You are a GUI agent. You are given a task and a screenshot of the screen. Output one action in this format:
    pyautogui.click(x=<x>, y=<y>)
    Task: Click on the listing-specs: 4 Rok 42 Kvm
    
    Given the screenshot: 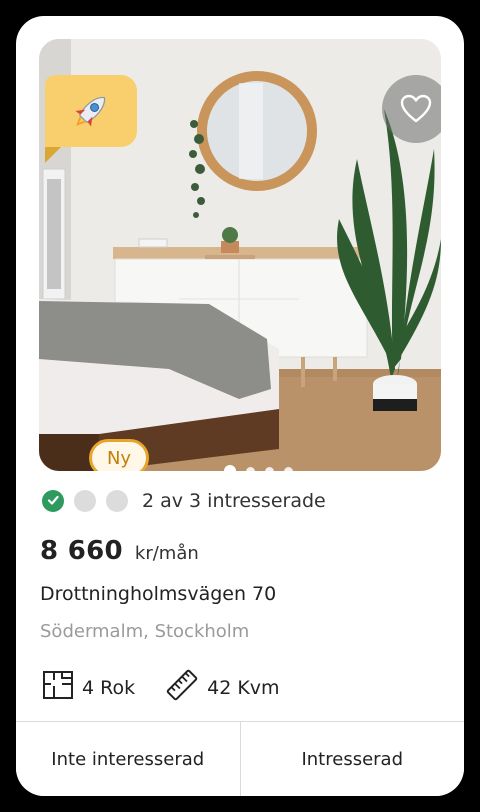 What is the action you would take?
    pyautogui.click(x=161, y=687)
    